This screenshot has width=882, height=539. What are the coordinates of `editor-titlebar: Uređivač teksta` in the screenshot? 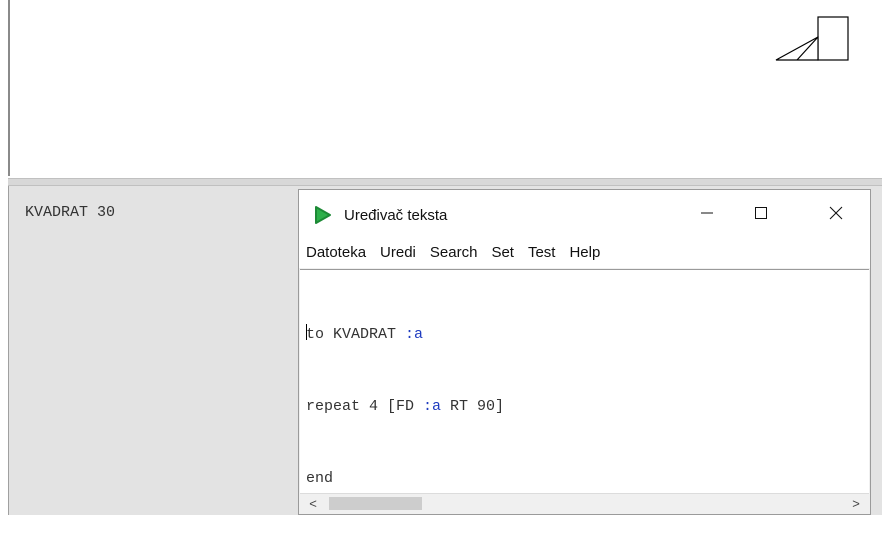 It's located at (584, 213).